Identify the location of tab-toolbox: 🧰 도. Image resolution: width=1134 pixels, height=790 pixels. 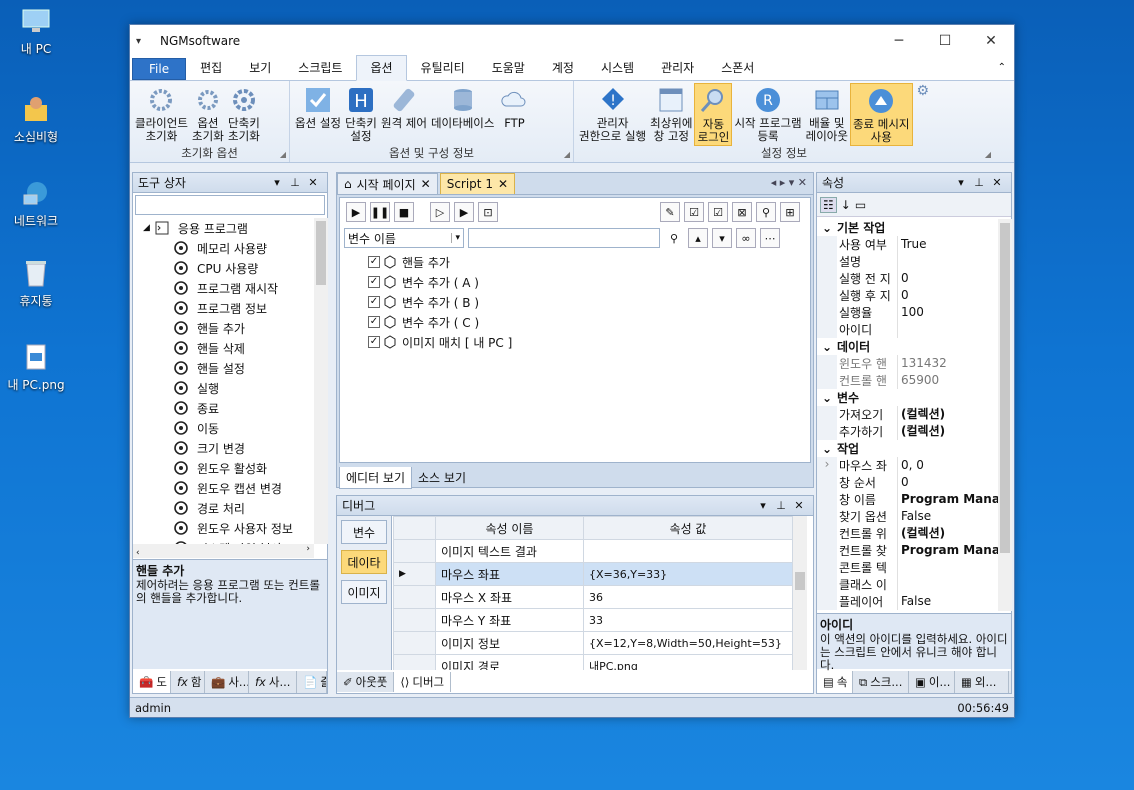
(152, 682).